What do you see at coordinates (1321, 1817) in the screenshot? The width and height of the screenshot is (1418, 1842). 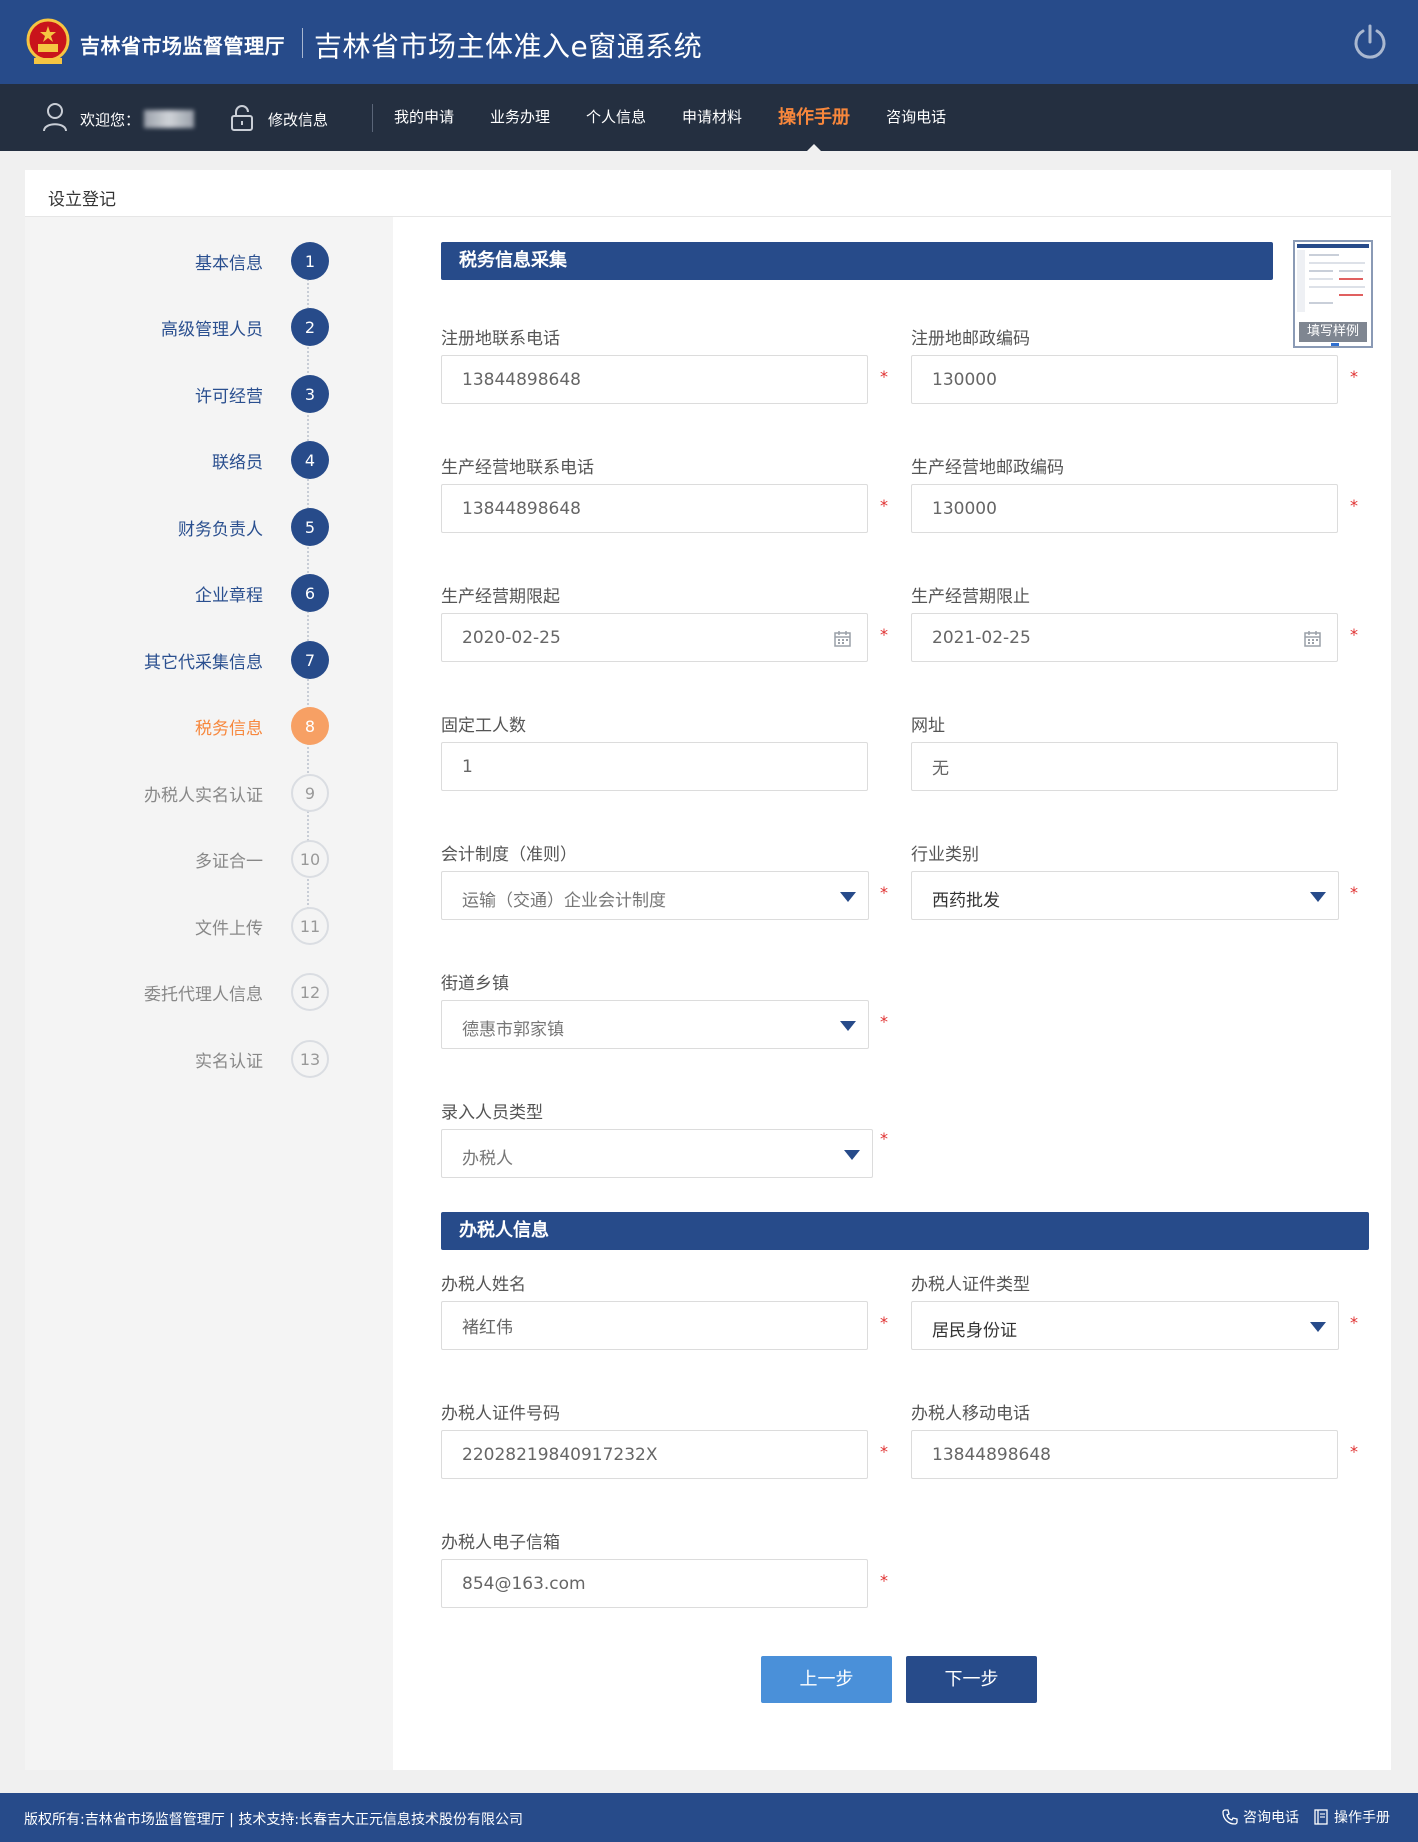 I see `book-icon` at bounding box center [1321, 1817].